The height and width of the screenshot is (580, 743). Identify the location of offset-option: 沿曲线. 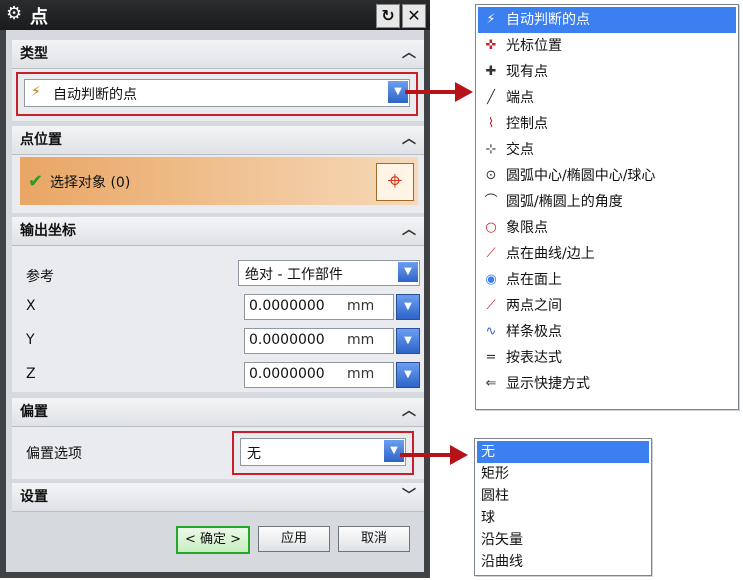
(563, 562).